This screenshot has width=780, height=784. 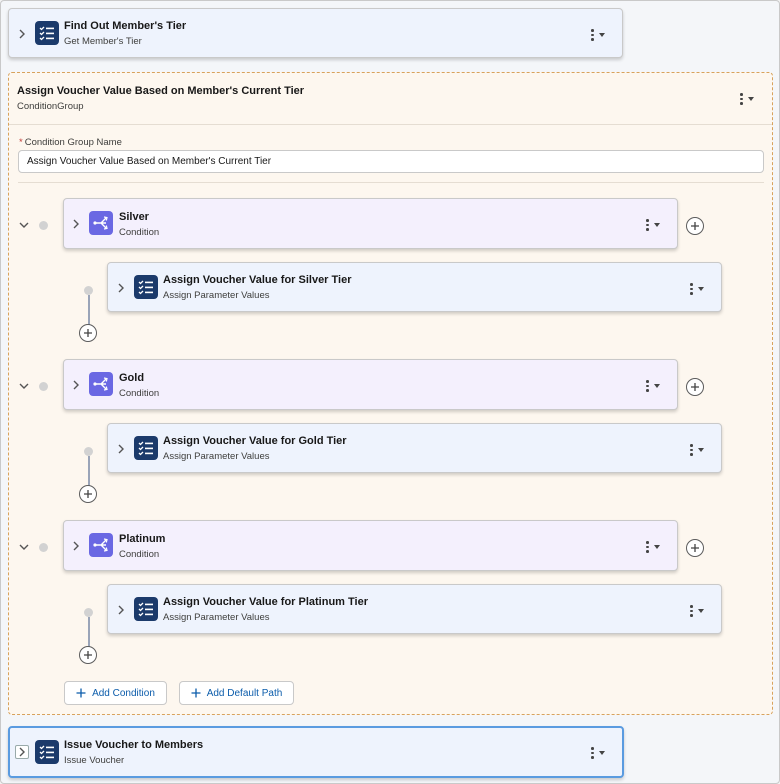 What do you see at coordinates (142, 539) in the screenshot?
I see `condition-title: Platinum` at bounding box center [142, 539].